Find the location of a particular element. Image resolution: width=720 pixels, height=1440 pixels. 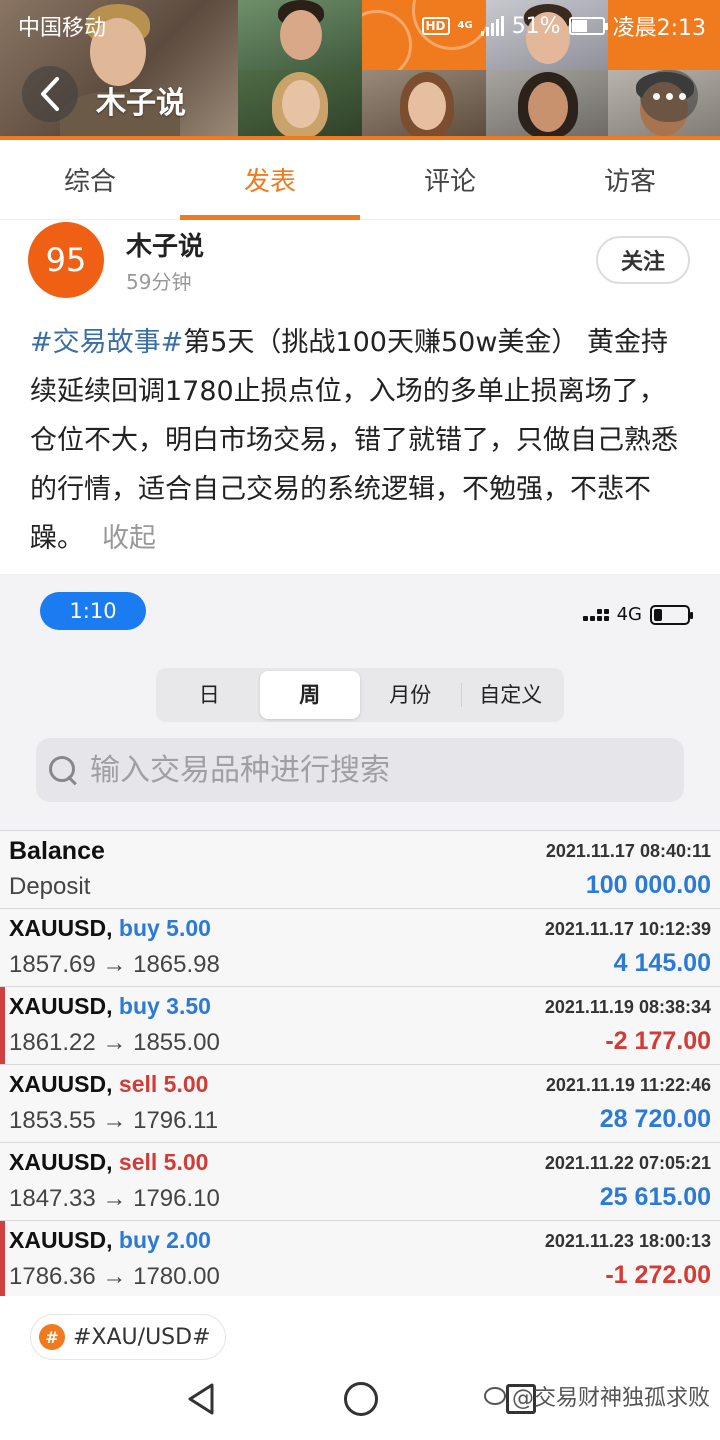

tab-overview: 综合 is located at coordinates (90, 179).